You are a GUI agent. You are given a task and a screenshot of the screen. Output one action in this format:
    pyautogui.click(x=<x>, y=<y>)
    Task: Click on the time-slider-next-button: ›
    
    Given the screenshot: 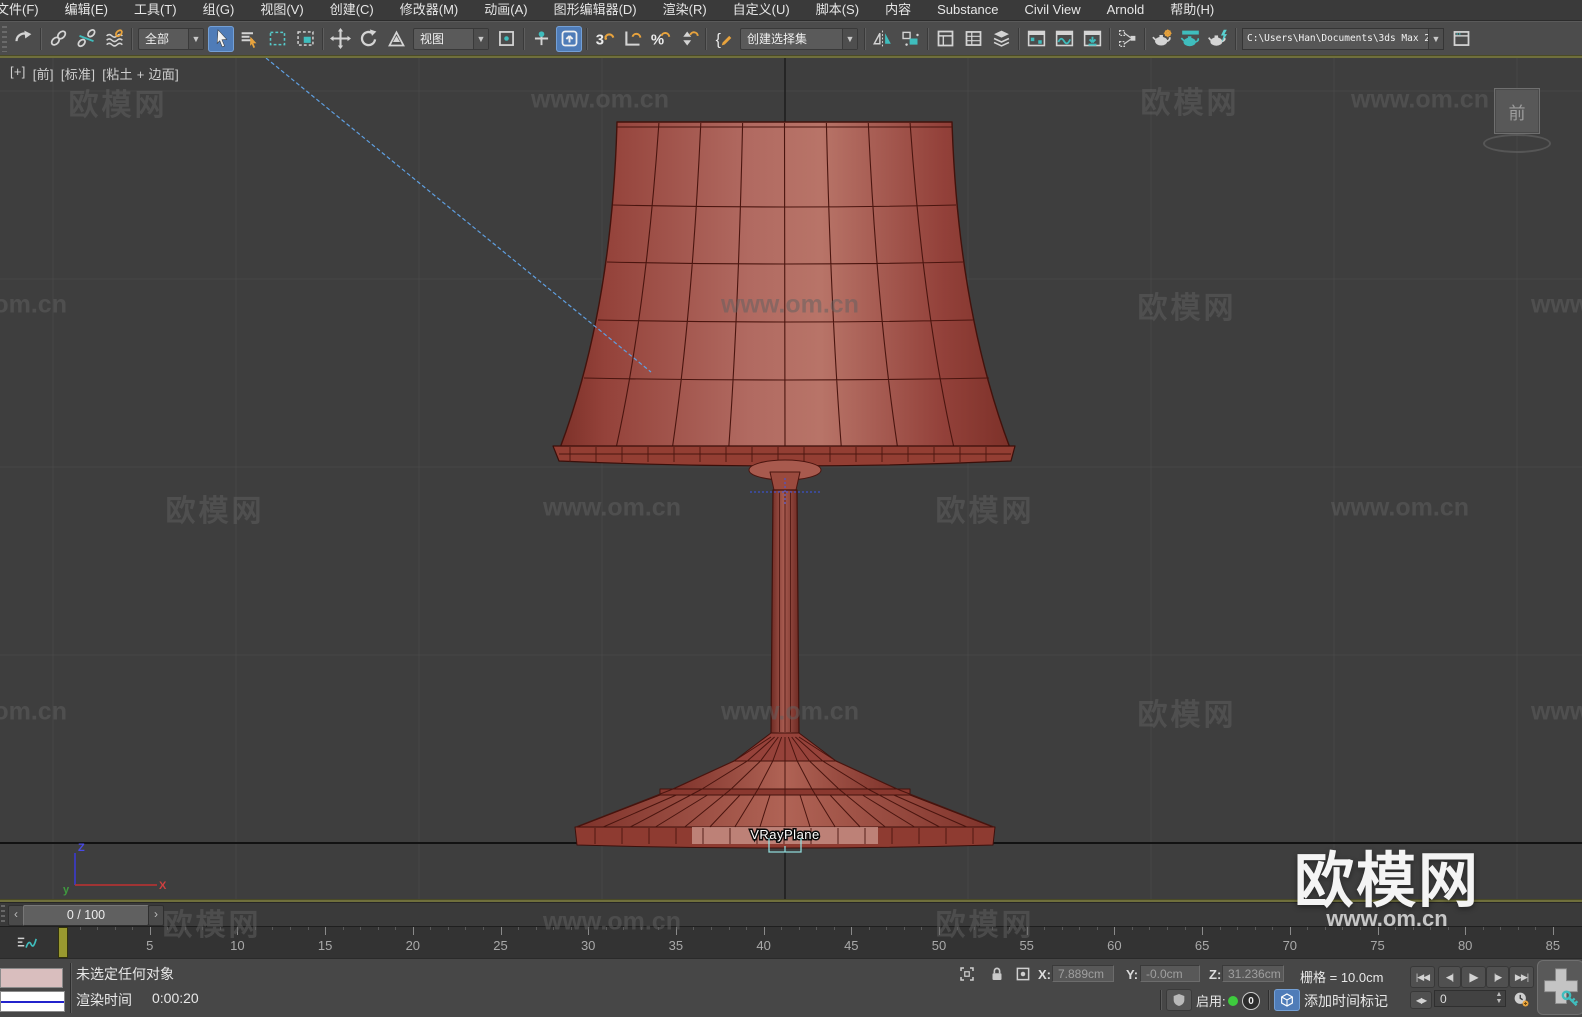 What is the action you would take?
    pyautogui.click(x=156, y=915)
    